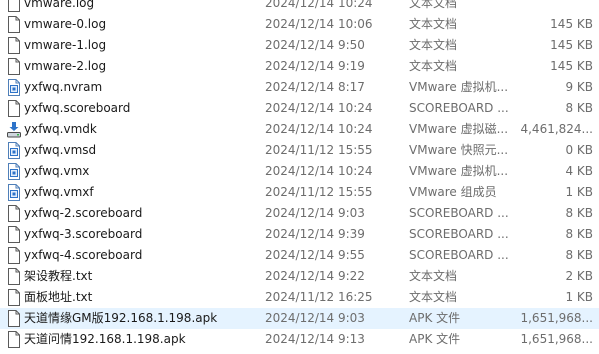 The height and width of the screenshot is (354, 599). What do you see at coordinates (65, 24) in the screenshot?
I see `file-name: vmware-0.log` at bounding box center [65, 24].